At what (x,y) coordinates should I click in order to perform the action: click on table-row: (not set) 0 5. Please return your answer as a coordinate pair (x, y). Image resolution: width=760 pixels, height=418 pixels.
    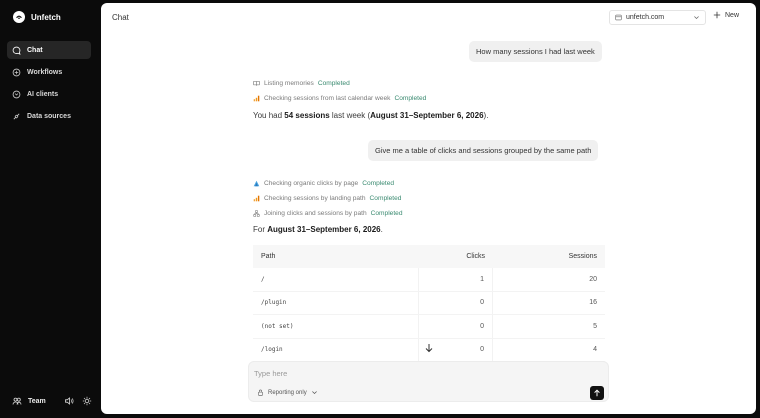
    Looking at the image, I should click on (429, 327).